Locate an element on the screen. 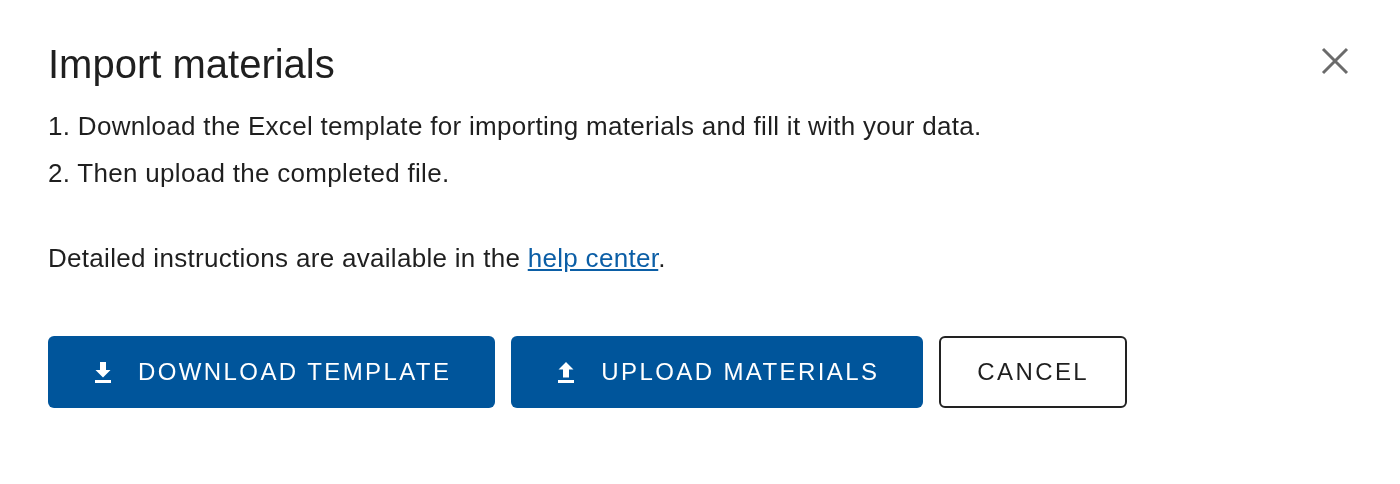 This screenshot has width=1400, height=484. help-text: Detailed instructions are available in the help center. is located at coordinates (357, 258).